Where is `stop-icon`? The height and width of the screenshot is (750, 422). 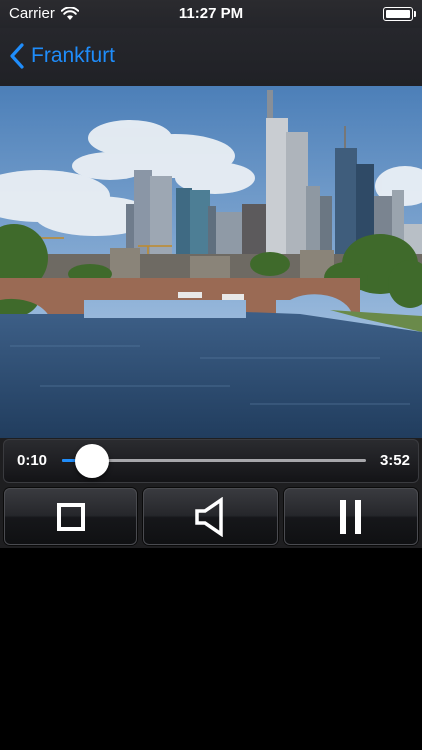 stop-icon is located at coordinates (70, 516).